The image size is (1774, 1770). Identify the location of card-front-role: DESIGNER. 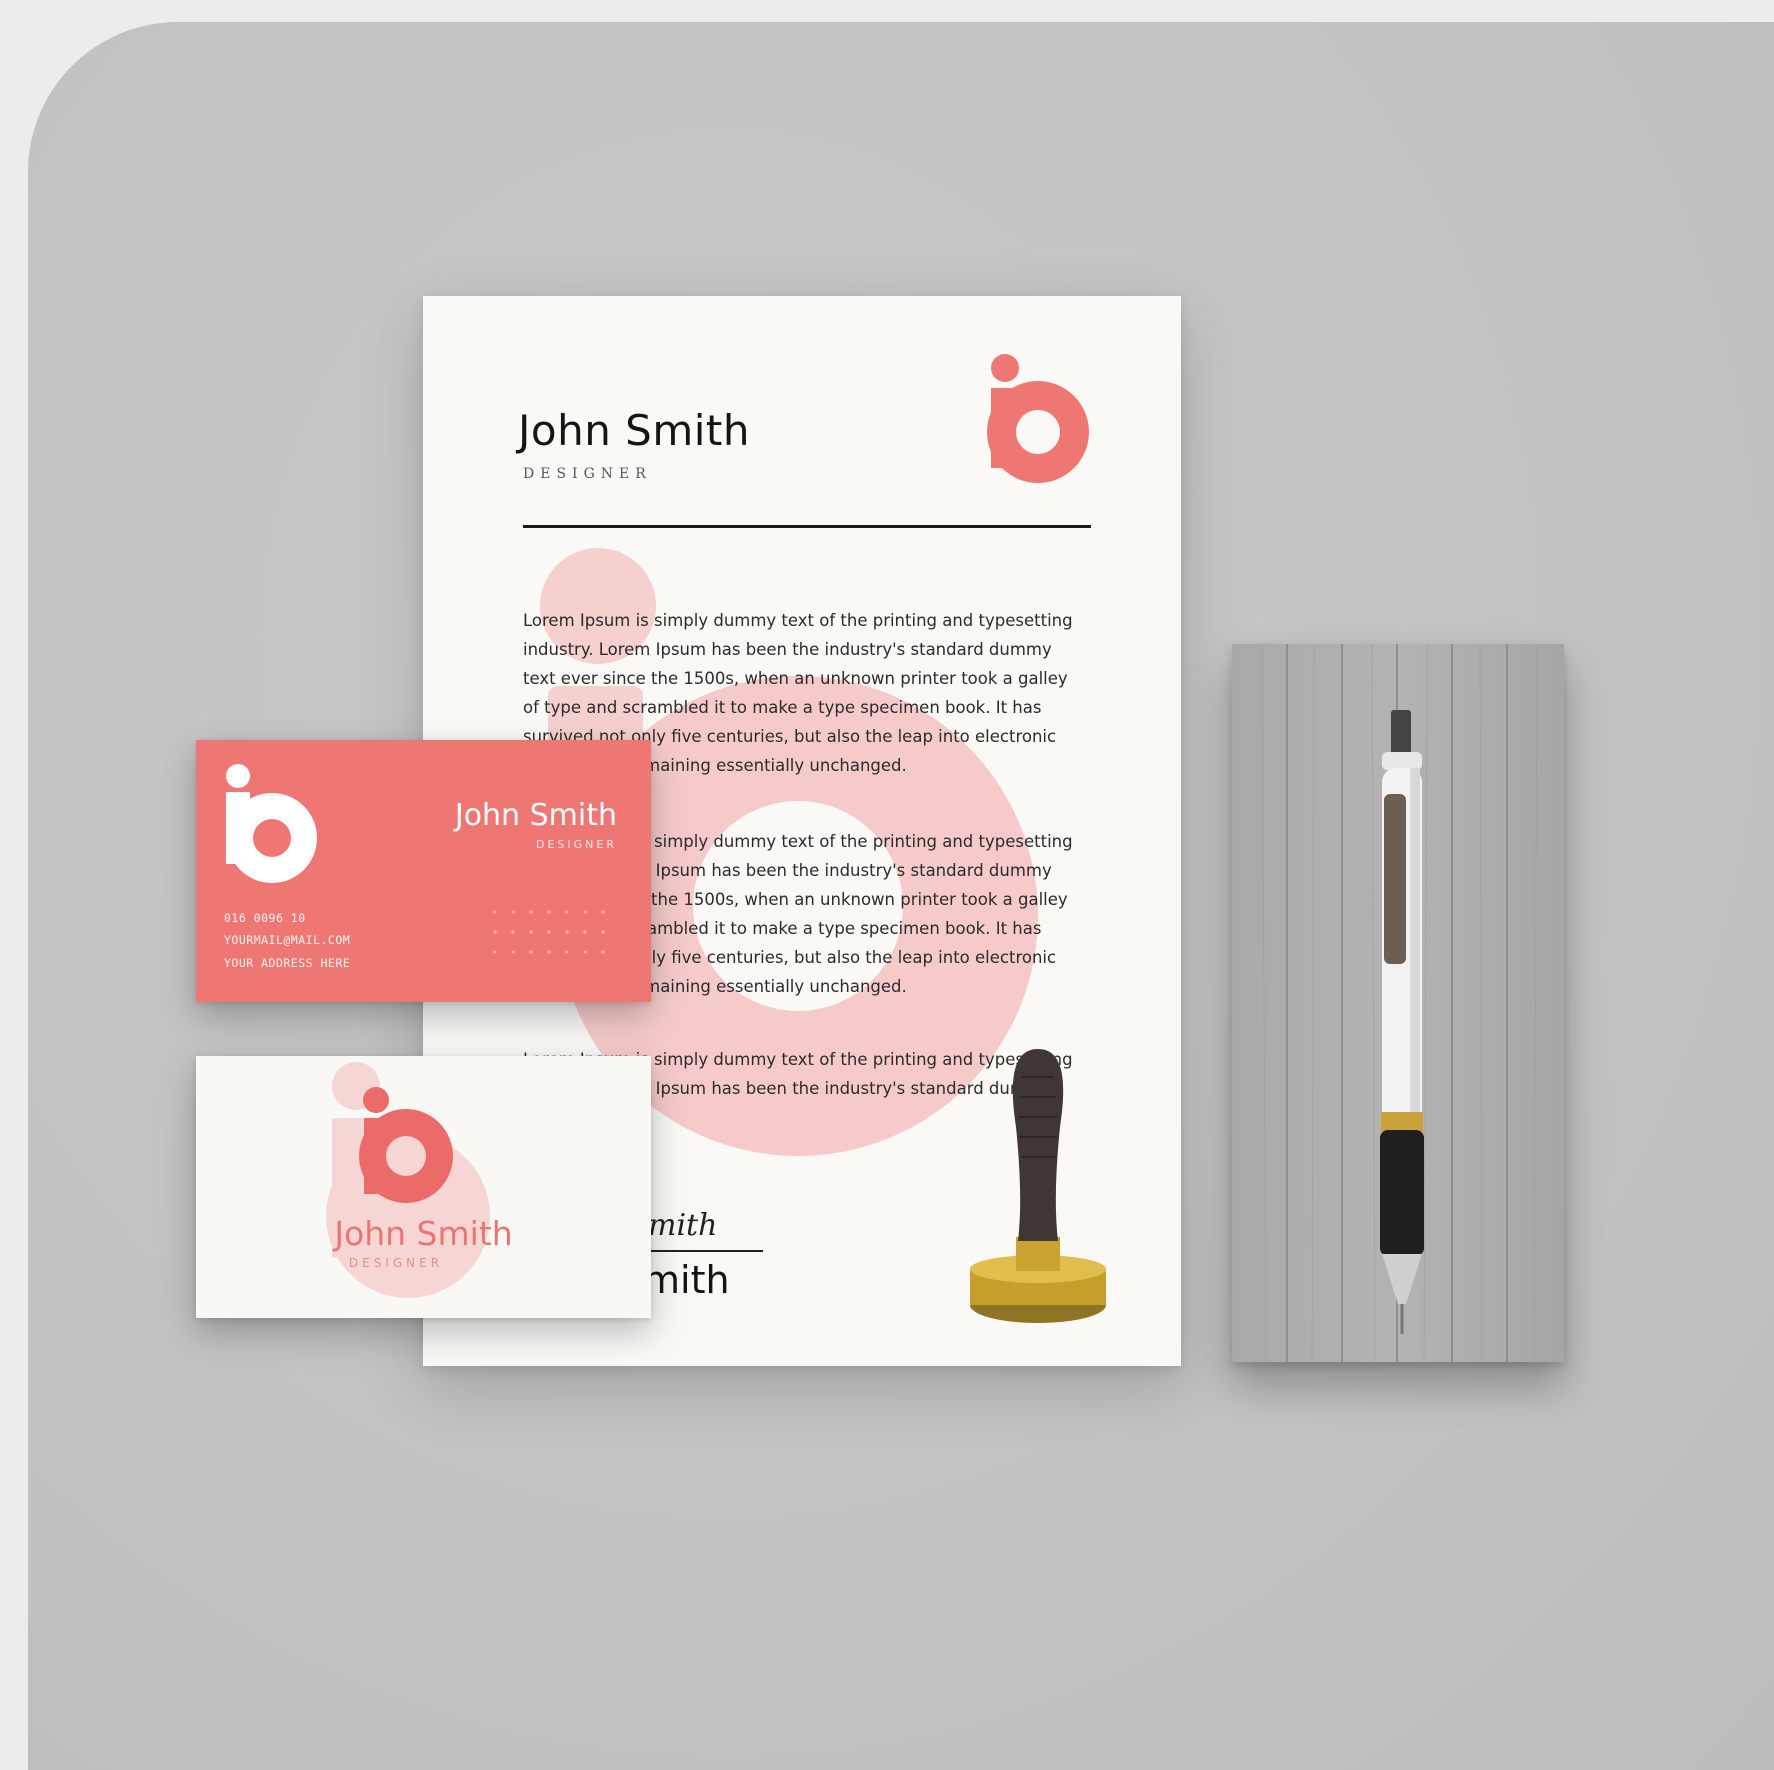
(576, 844).